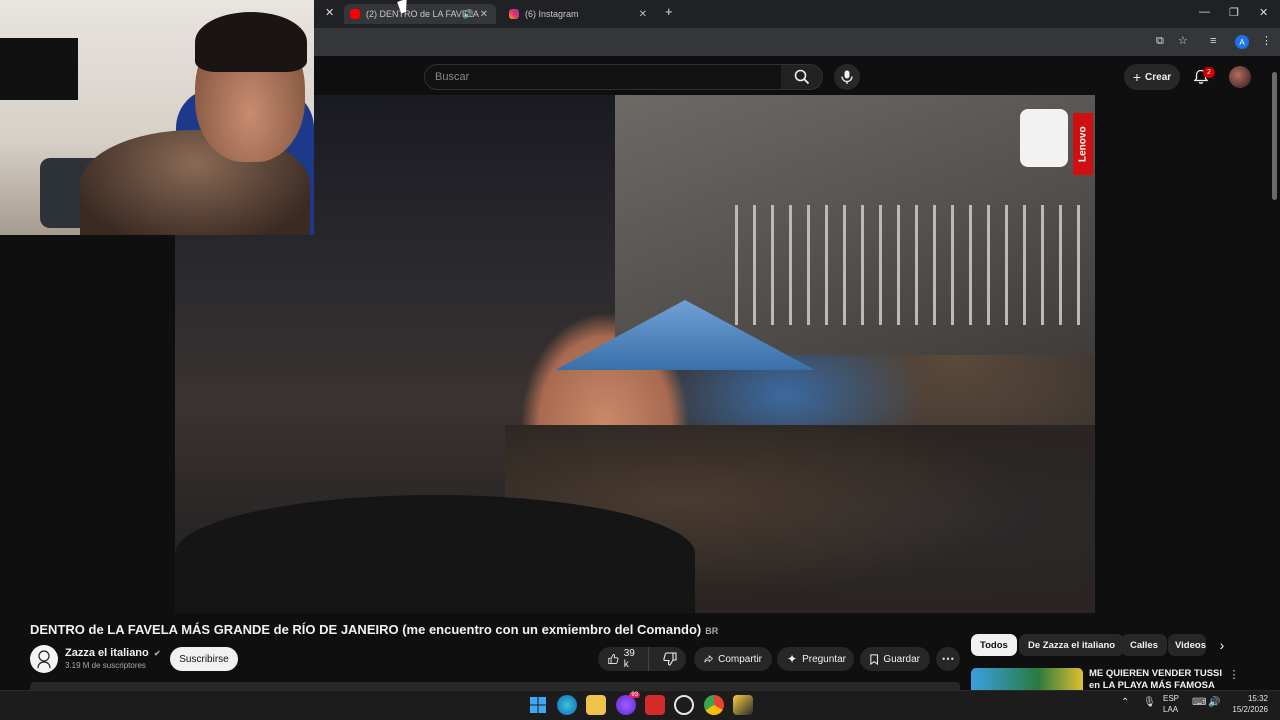  What do you see at coordinates (1044, 138) in the screenshot?
I see `channel-sticker-logo` at bounding box center [1044, 138].